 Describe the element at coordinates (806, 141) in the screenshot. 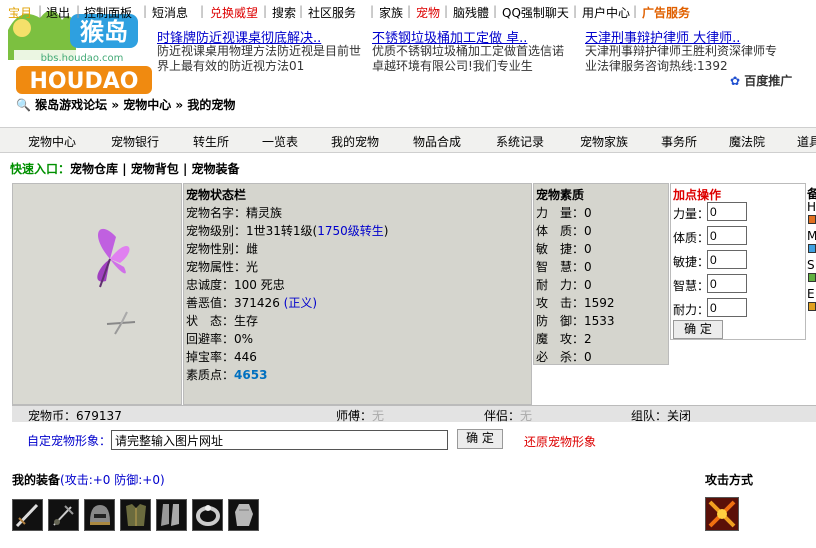

I see `tab-props: 道具` at that location.